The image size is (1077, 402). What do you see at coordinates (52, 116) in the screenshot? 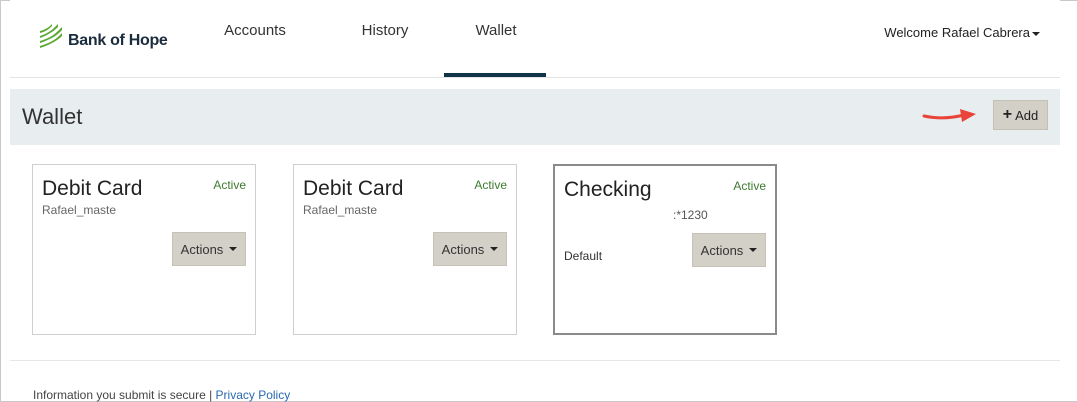
I see `page-title: Wallet` at bounding box center [52, 116].